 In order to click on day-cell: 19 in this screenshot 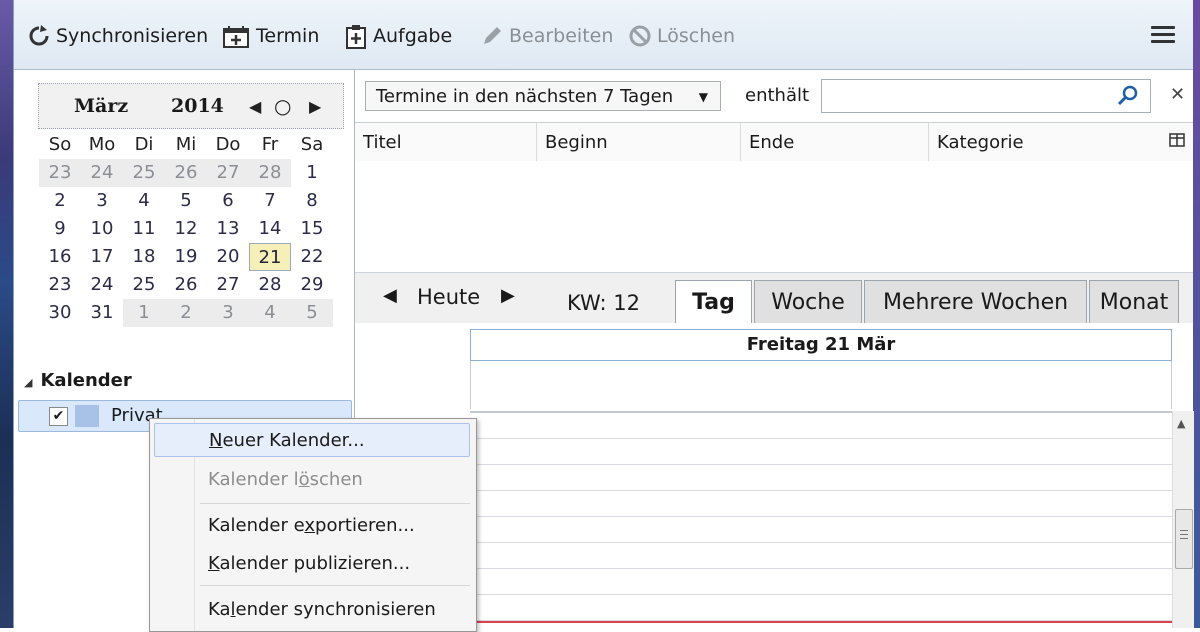, I will do `click(186, 257)`.